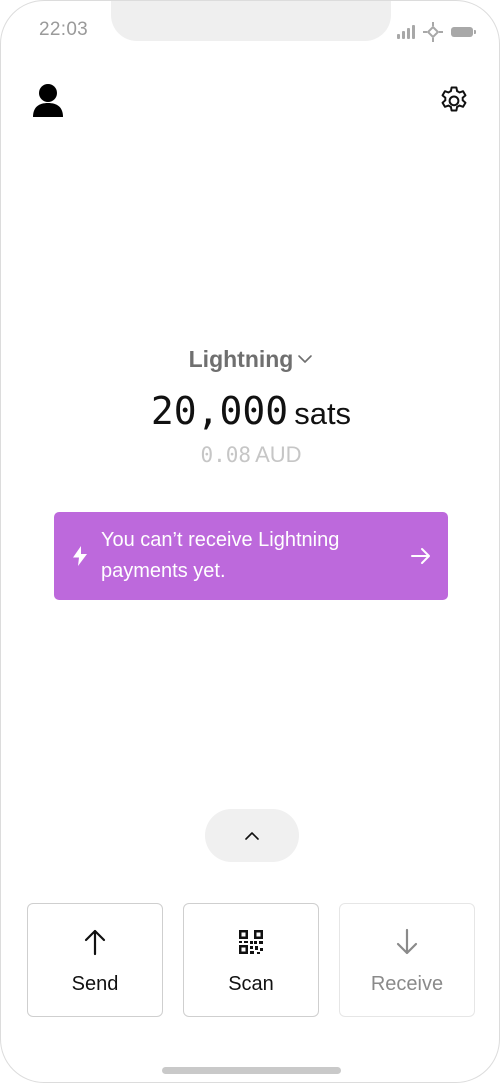 The width and height of the screenshot is (500, 1083). What do you see at coordinates (95, 942) in the screenshot?
I see `arrow-up-icon` at bounding box center [95, 942].